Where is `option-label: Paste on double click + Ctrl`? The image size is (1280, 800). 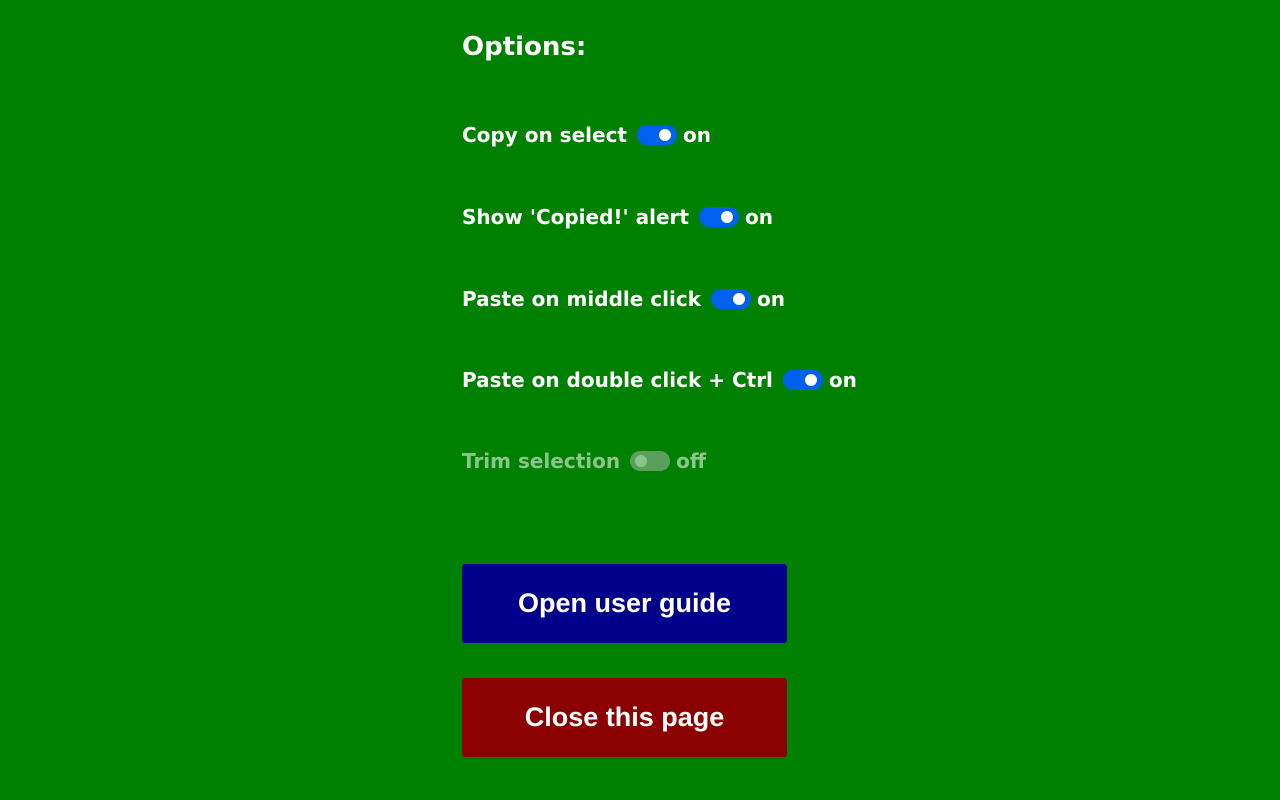 option-label: Paste on double click + Ctrl is located at coordinates (617, 380).